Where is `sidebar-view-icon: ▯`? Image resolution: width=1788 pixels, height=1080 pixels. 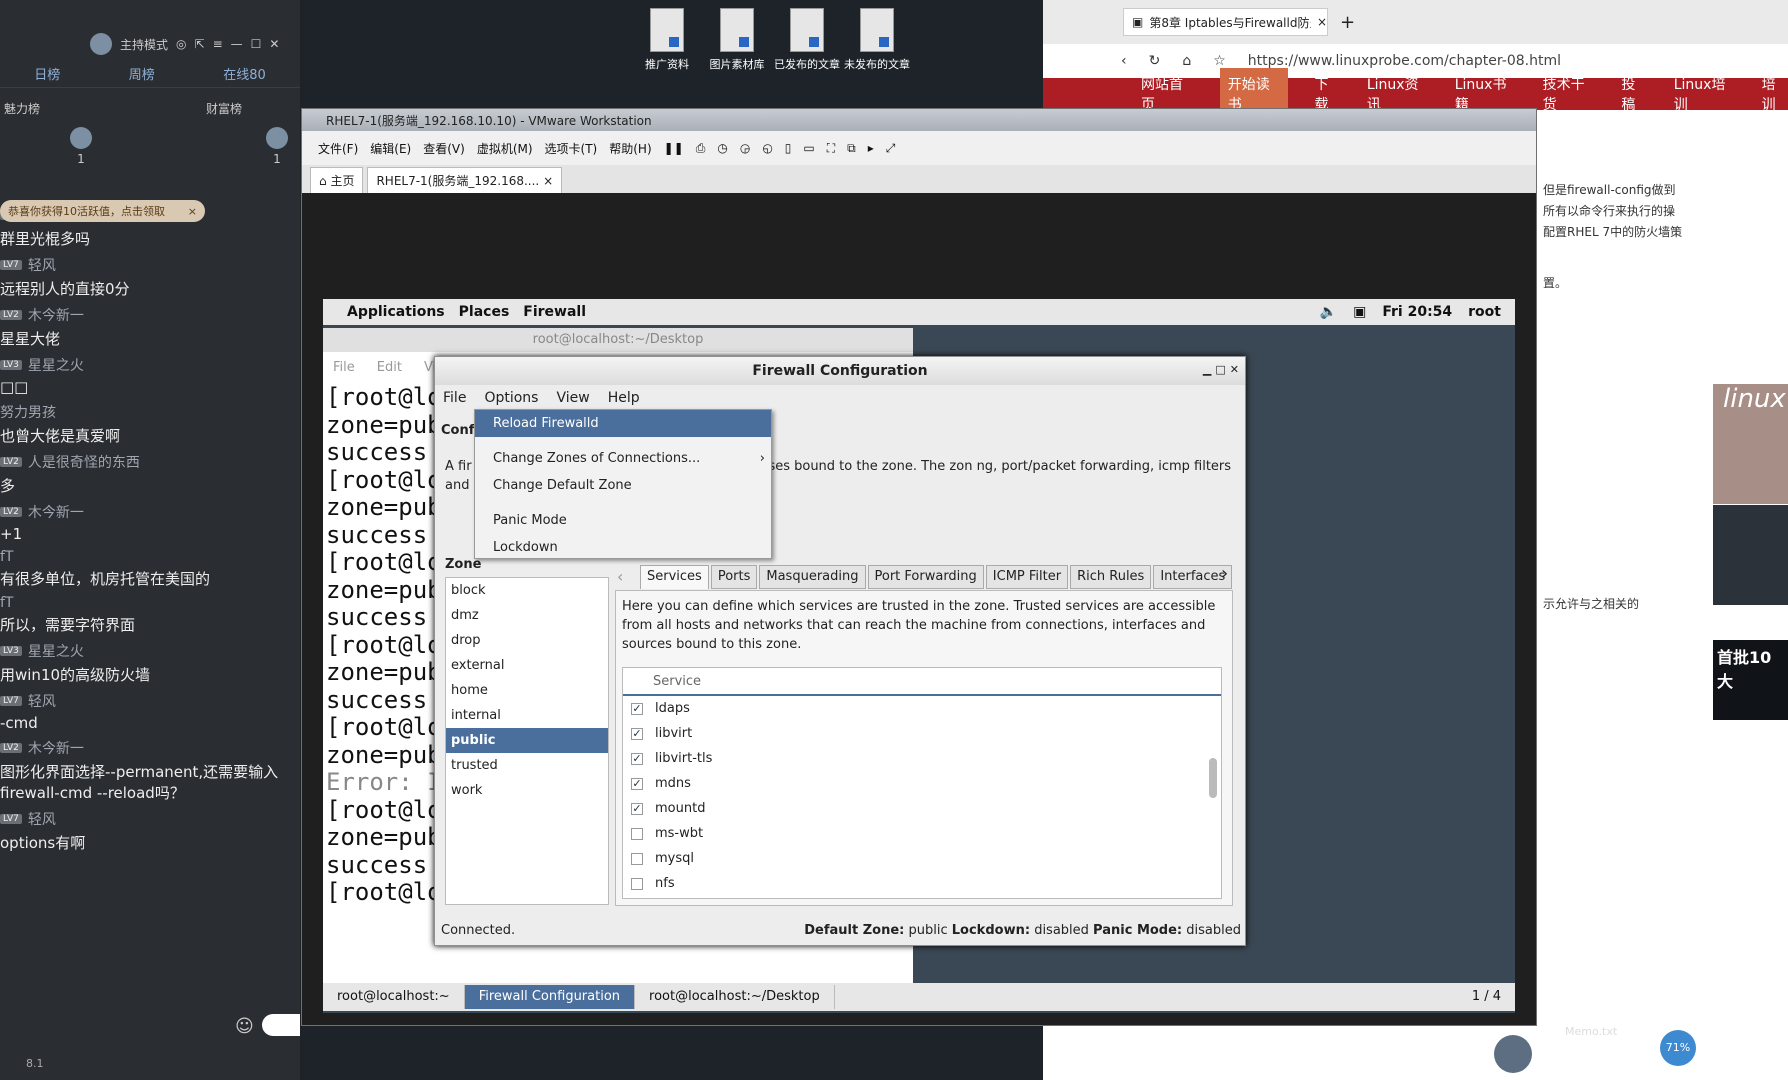 sidebar-view-icon: ▯ is located at coordinates (788, 148).